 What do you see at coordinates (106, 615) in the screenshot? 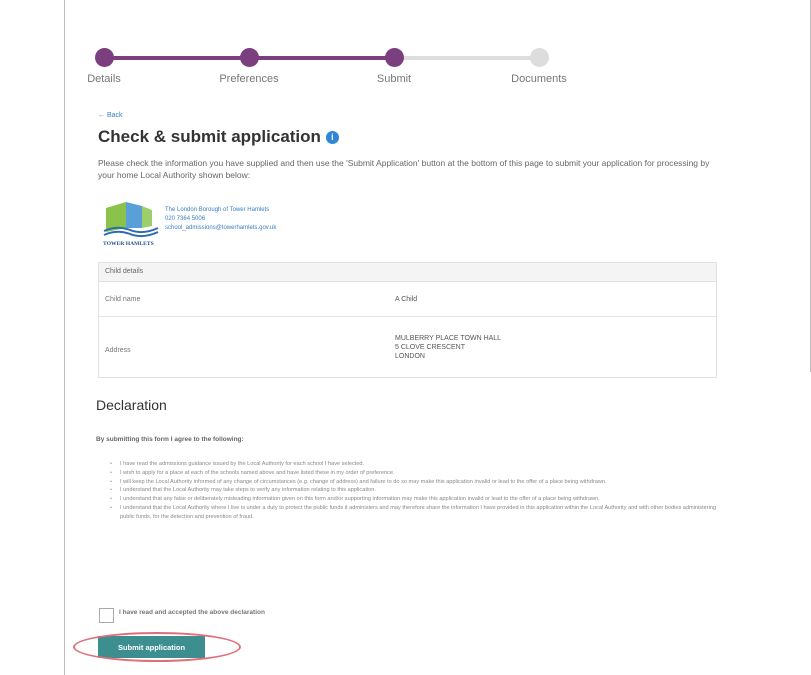
I see `declaration-checkbox` at bounding box center [106, 615].